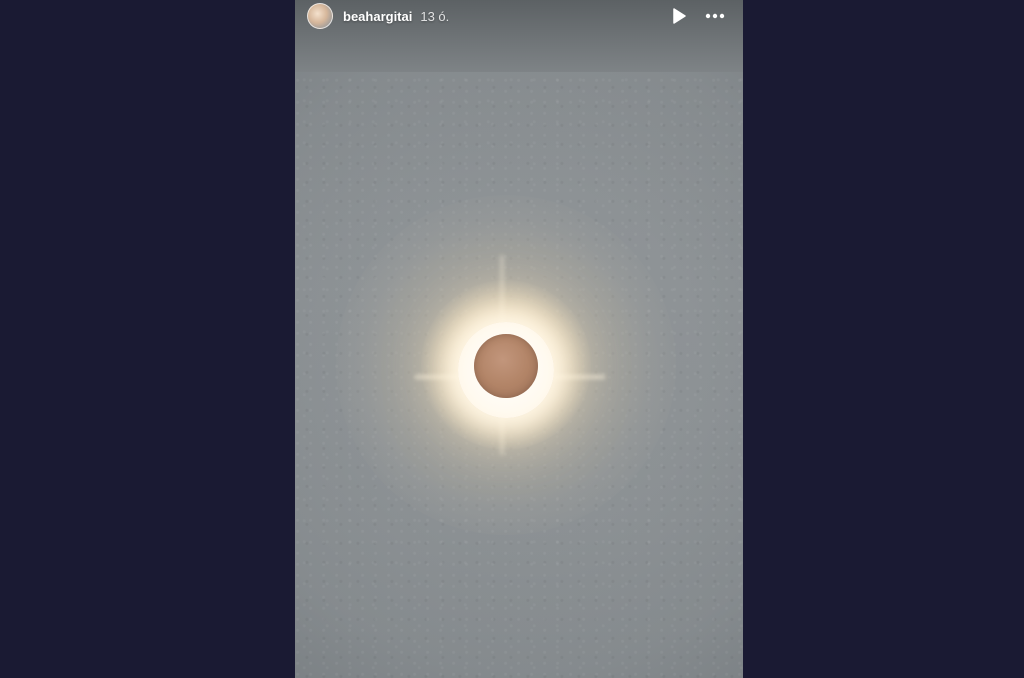 This screenshot has width=1024, height=678. I want to click on profile-avatar, so click(320, 16).